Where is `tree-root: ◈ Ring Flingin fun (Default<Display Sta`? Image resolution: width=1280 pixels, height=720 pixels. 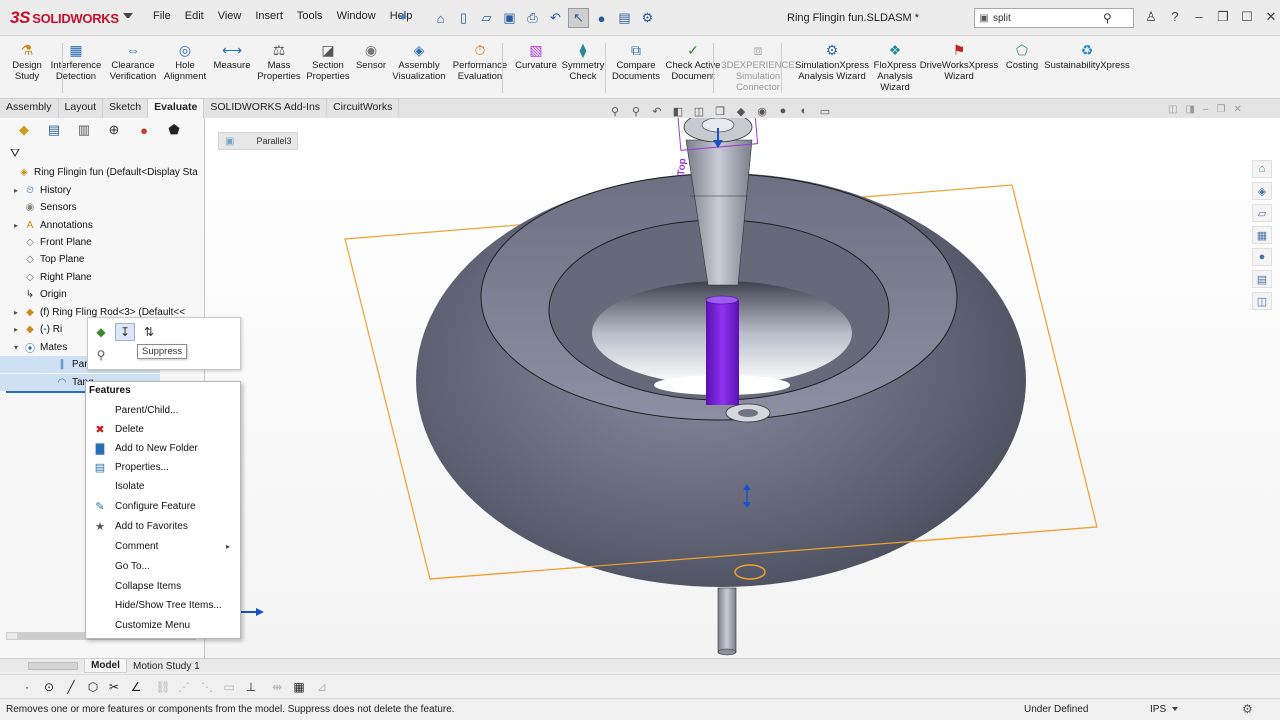 tree-root: ◈ Ring Flingin fun (Default<Display Sta is located at coordinates (102, 172).